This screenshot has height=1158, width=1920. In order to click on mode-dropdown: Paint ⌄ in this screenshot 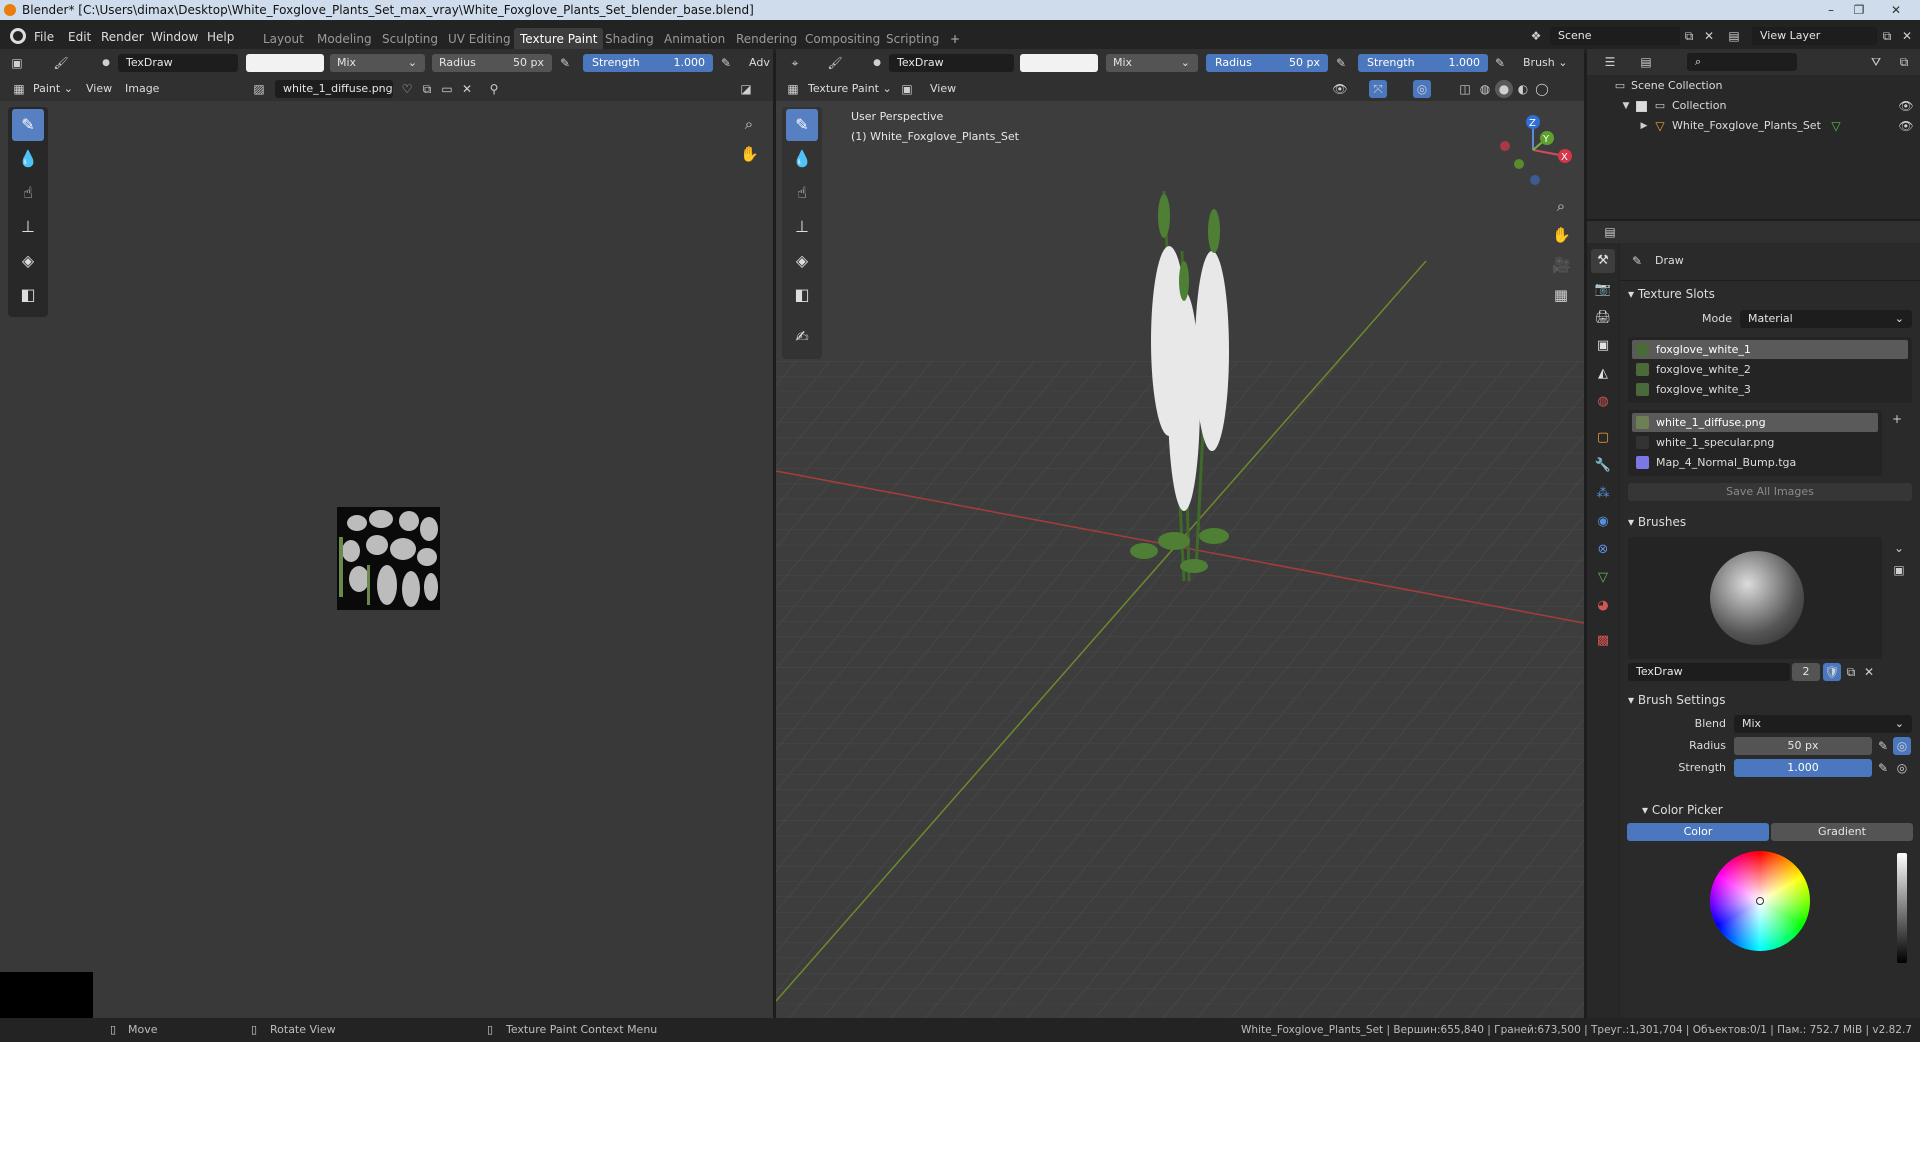, I will do `click(53, 89)`.